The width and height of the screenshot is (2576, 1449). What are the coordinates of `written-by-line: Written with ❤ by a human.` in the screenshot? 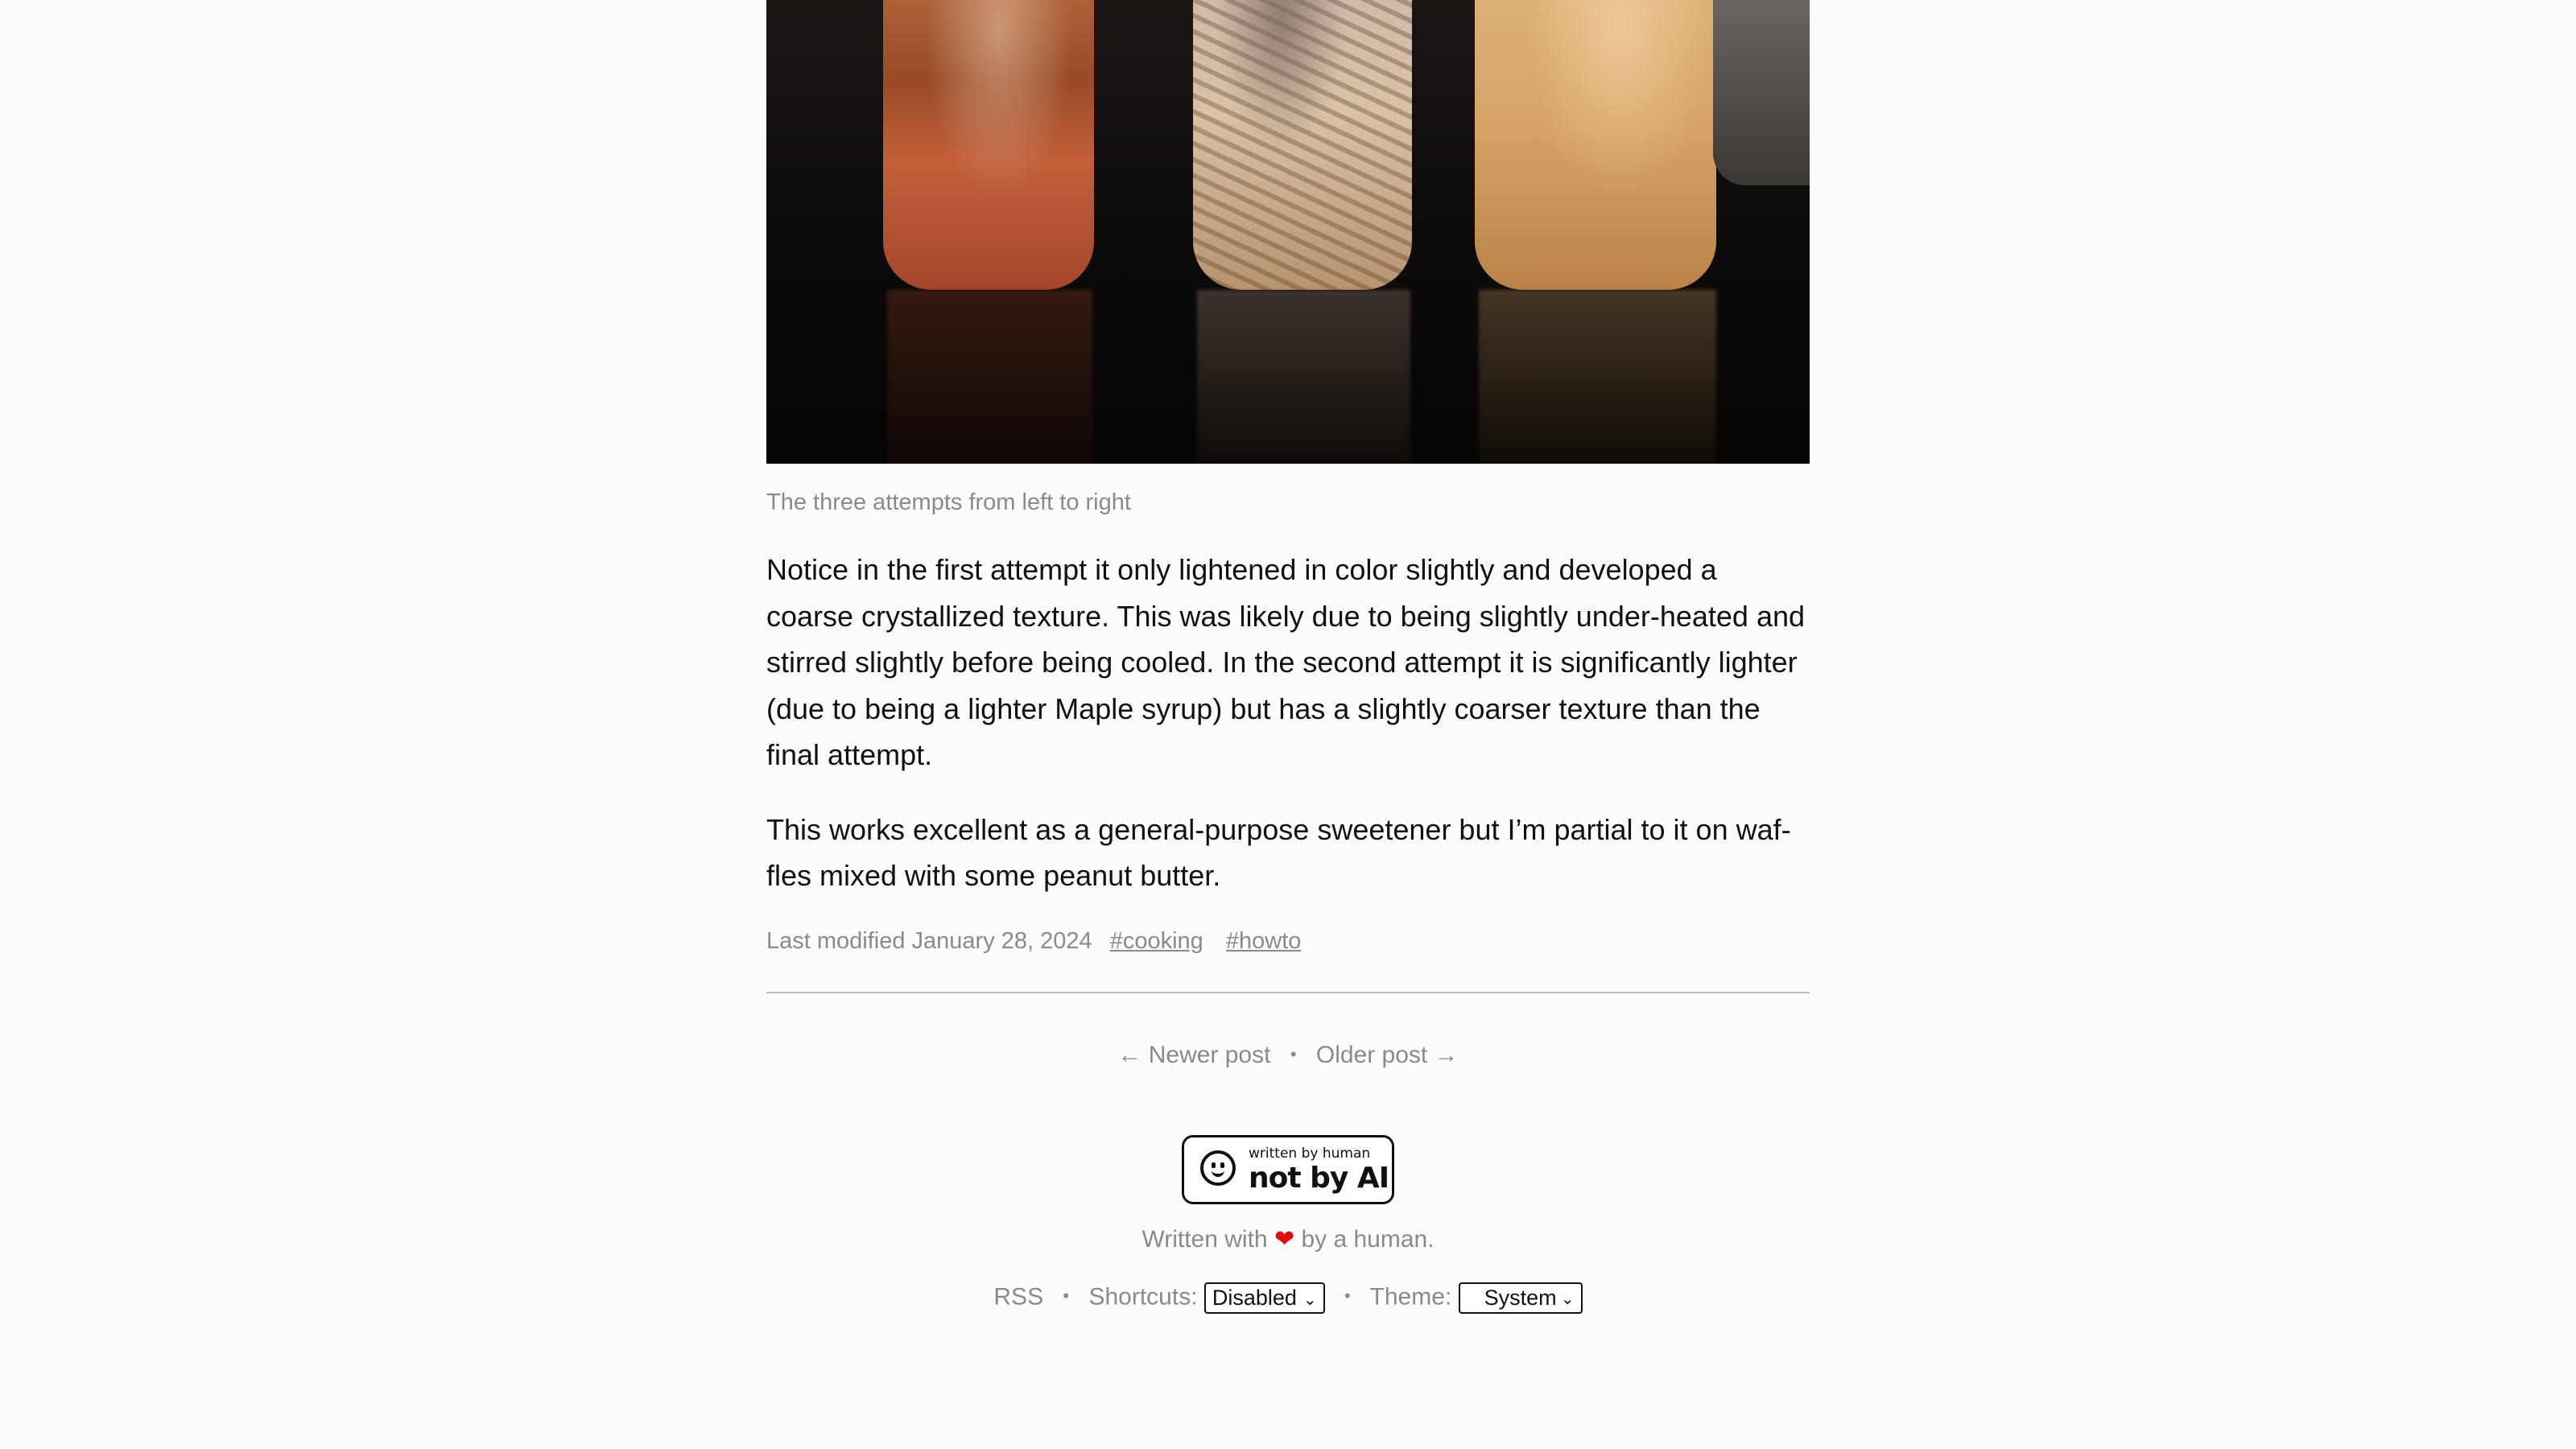 It's located at (1288, 1239).